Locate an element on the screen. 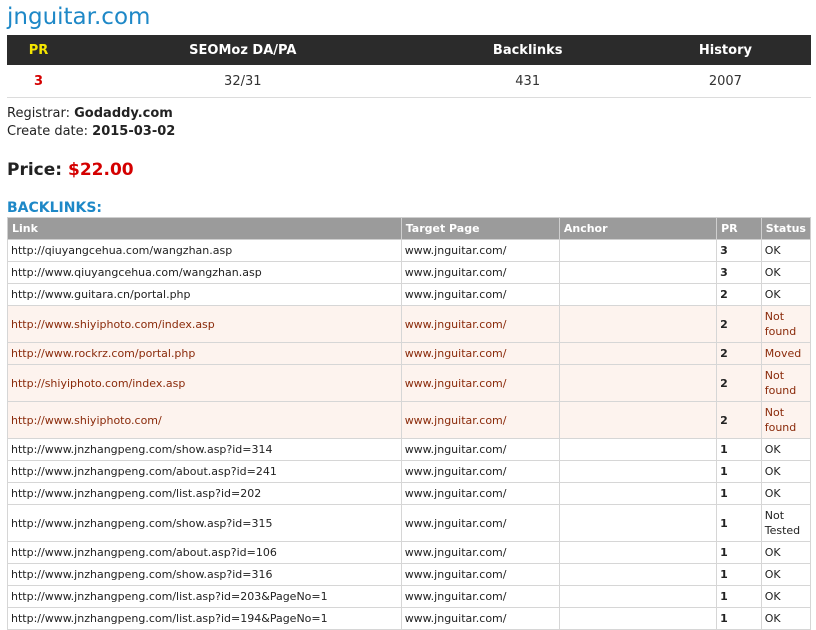  row-status: Not Tested is located at coordinates (786, 523).